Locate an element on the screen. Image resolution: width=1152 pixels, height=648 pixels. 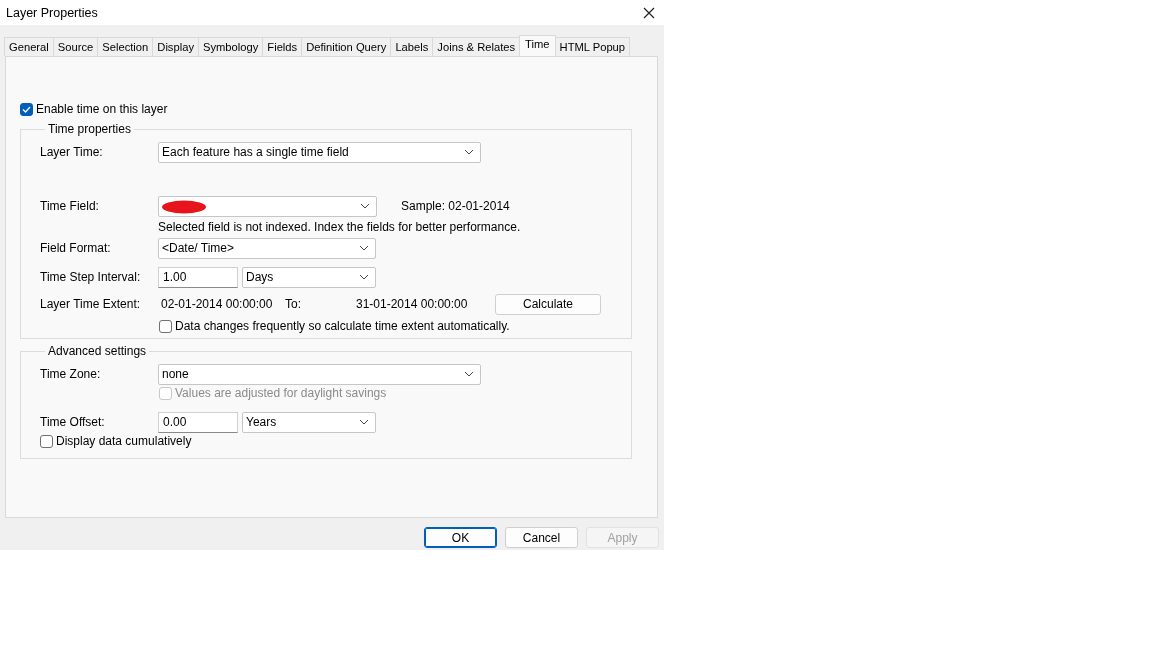
close-icon is located at coordinates (649, 12).